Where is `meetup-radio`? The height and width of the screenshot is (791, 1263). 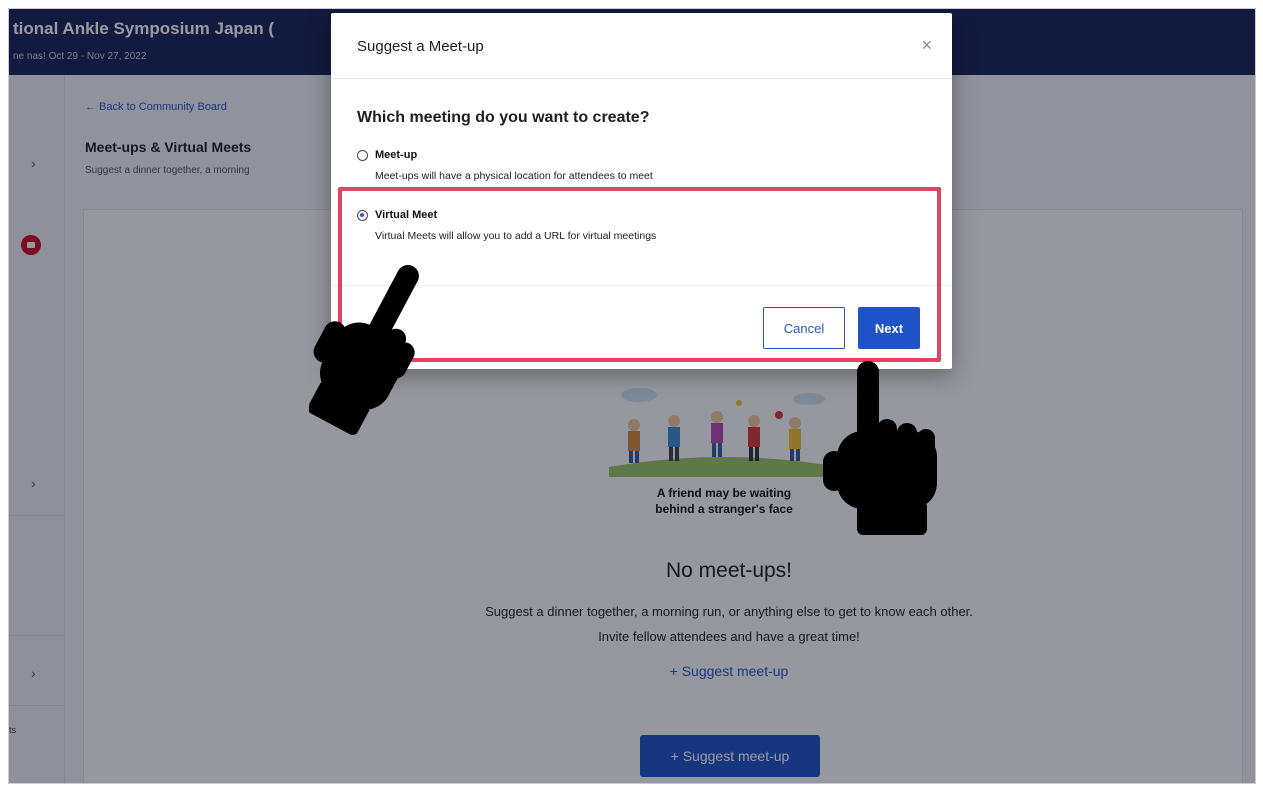
meetup-radio is located at coordinates (362, 155).